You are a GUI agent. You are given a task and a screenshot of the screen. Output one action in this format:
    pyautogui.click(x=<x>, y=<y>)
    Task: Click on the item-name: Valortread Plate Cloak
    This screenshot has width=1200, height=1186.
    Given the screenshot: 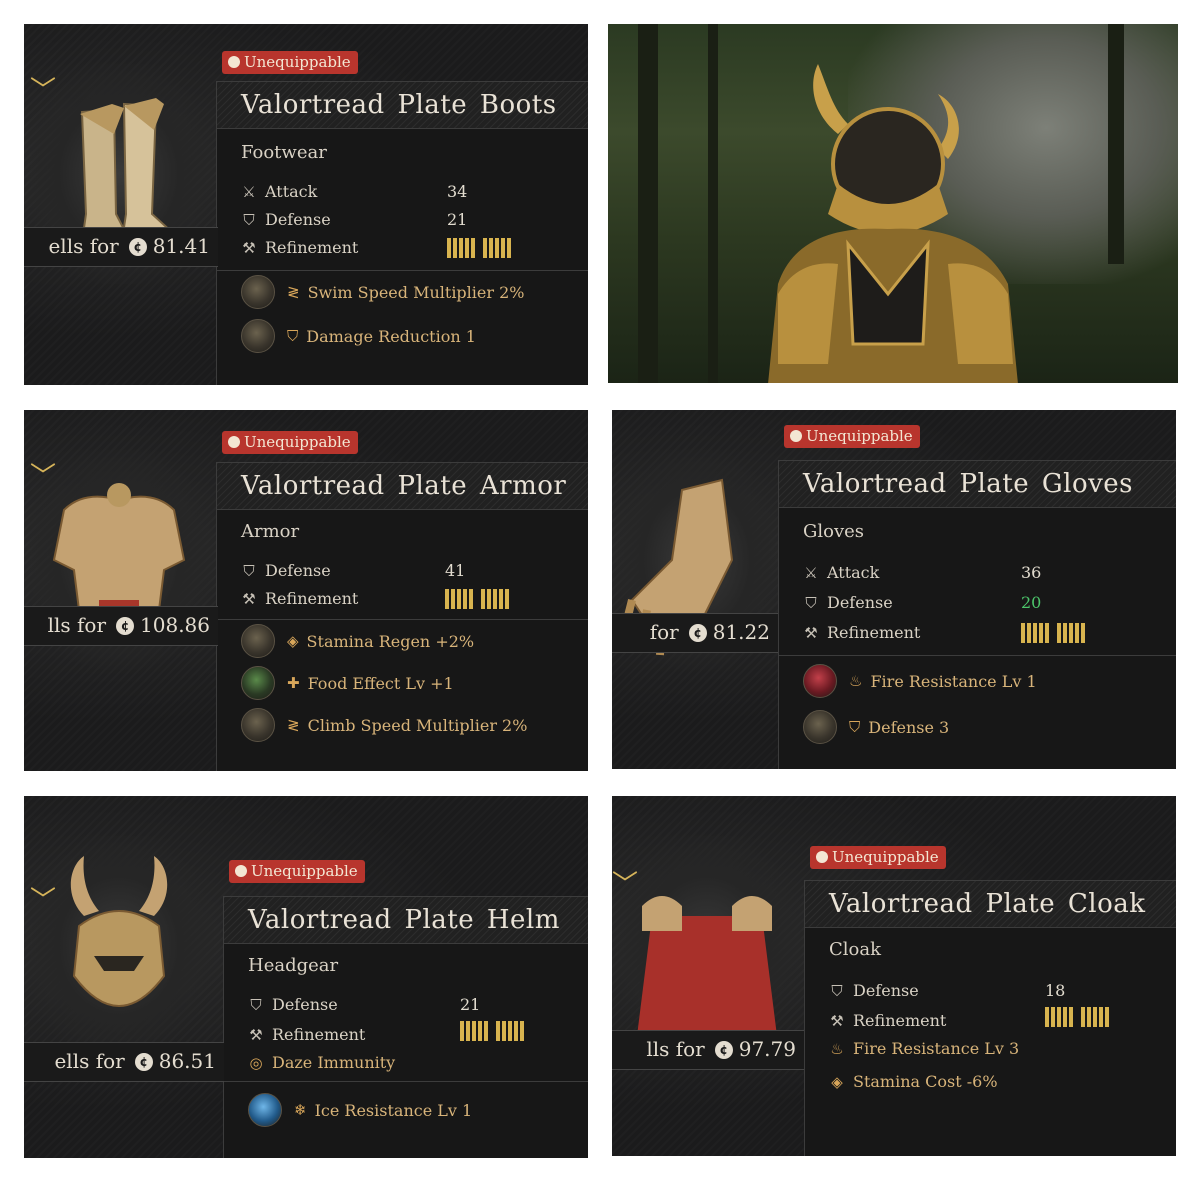 What is the action you would take?
    pyautogui.click(x=987, y=904)
    